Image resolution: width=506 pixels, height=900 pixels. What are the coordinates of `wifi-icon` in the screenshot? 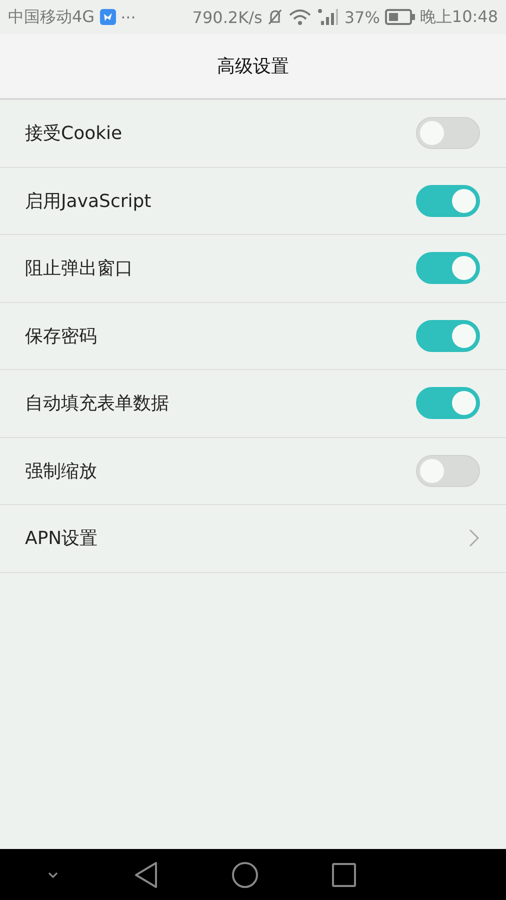 It's located at (300, 17).